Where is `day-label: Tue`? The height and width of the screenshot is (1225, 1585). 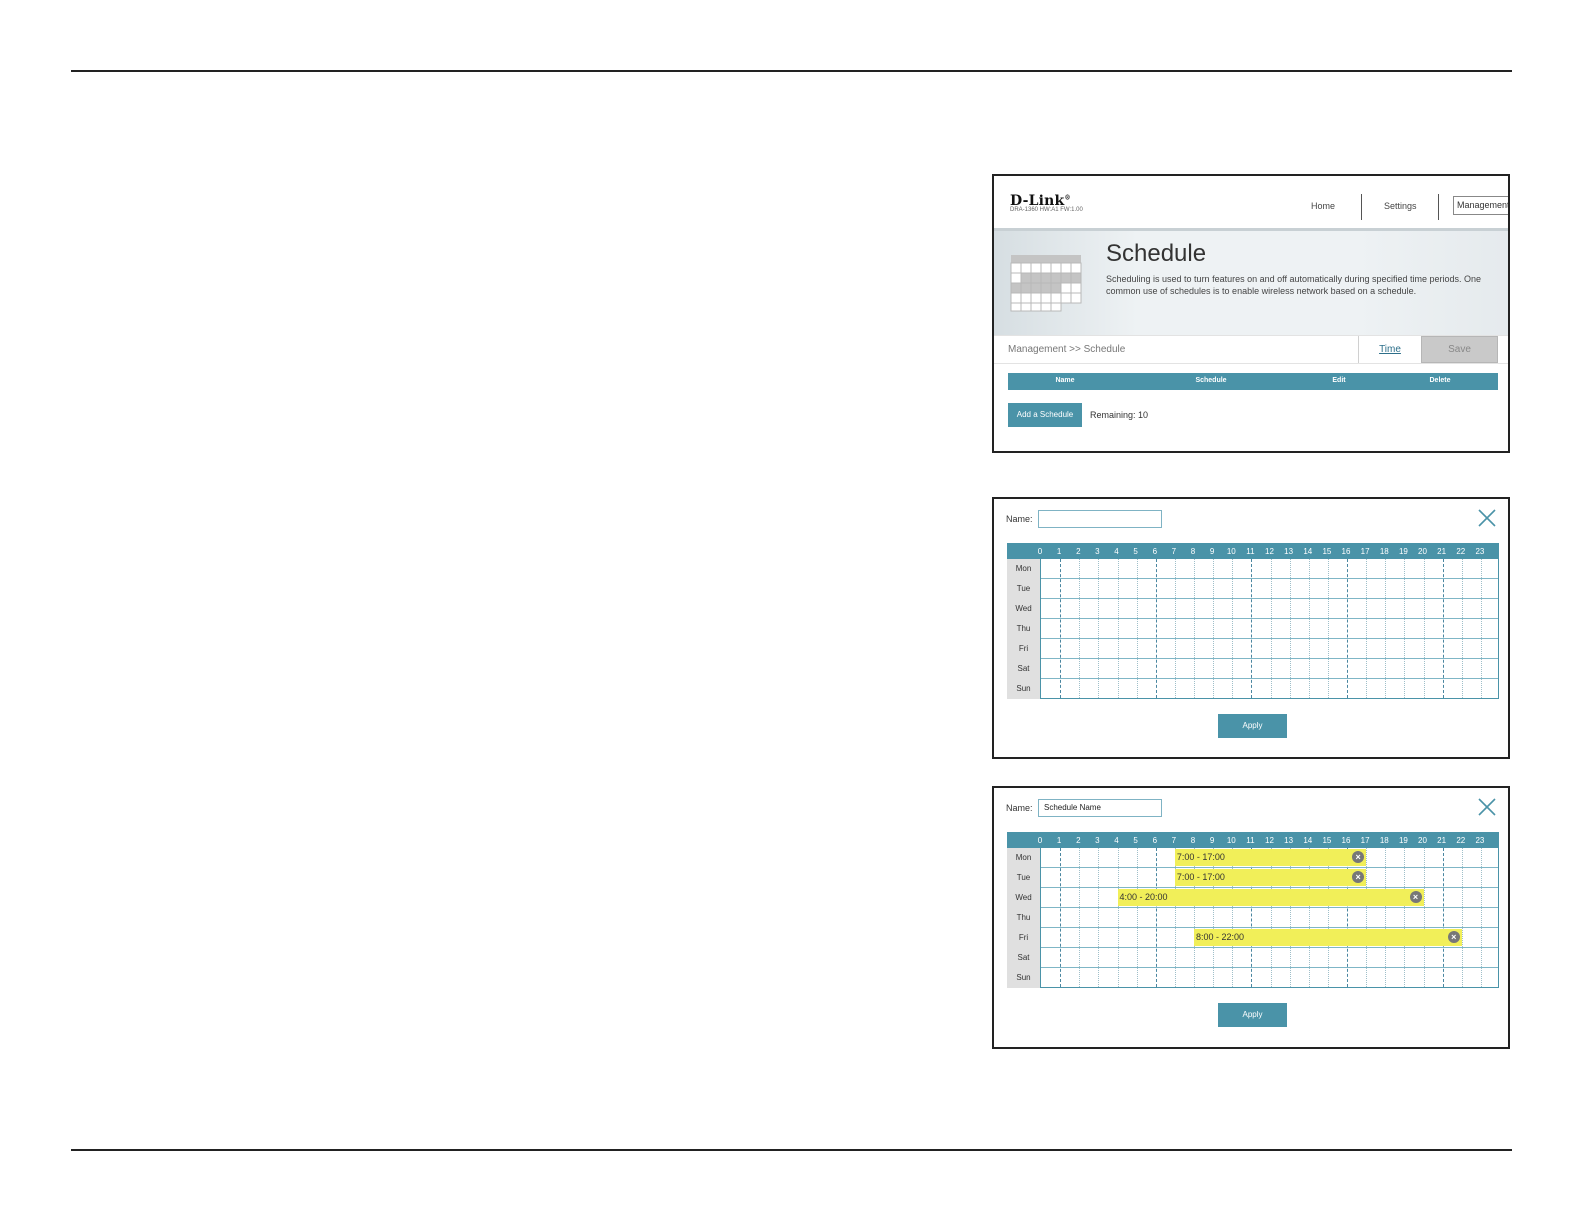
day-label: Tue is located at coordinates (1023, 877).